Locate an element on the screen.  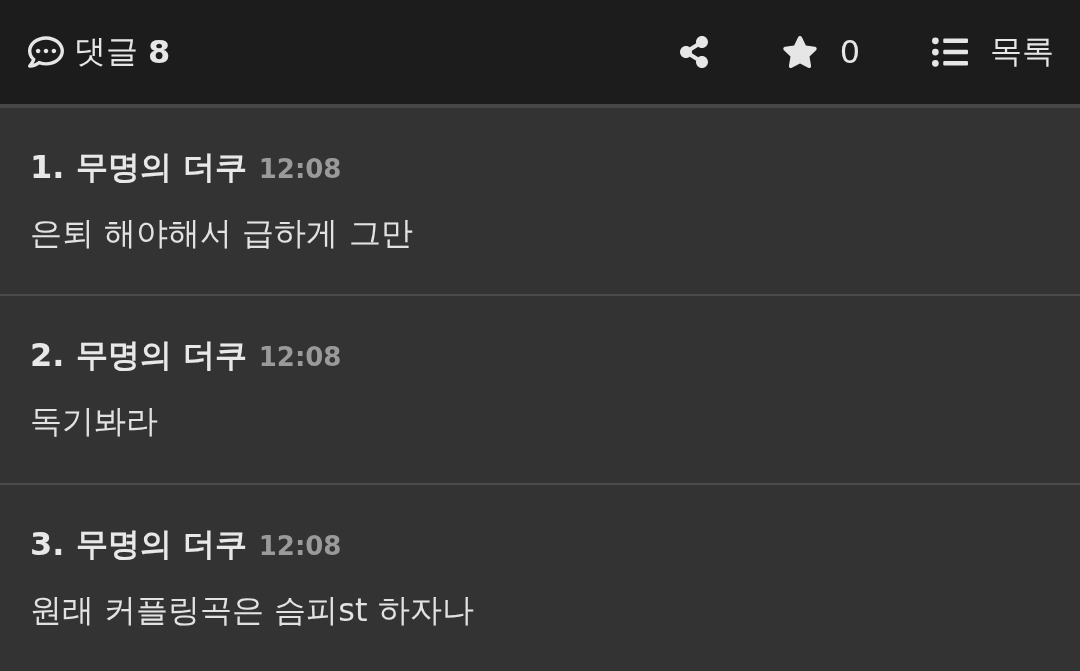
comment-author: 2. 무명의 더쿠 is located at coordinates (138, 356).